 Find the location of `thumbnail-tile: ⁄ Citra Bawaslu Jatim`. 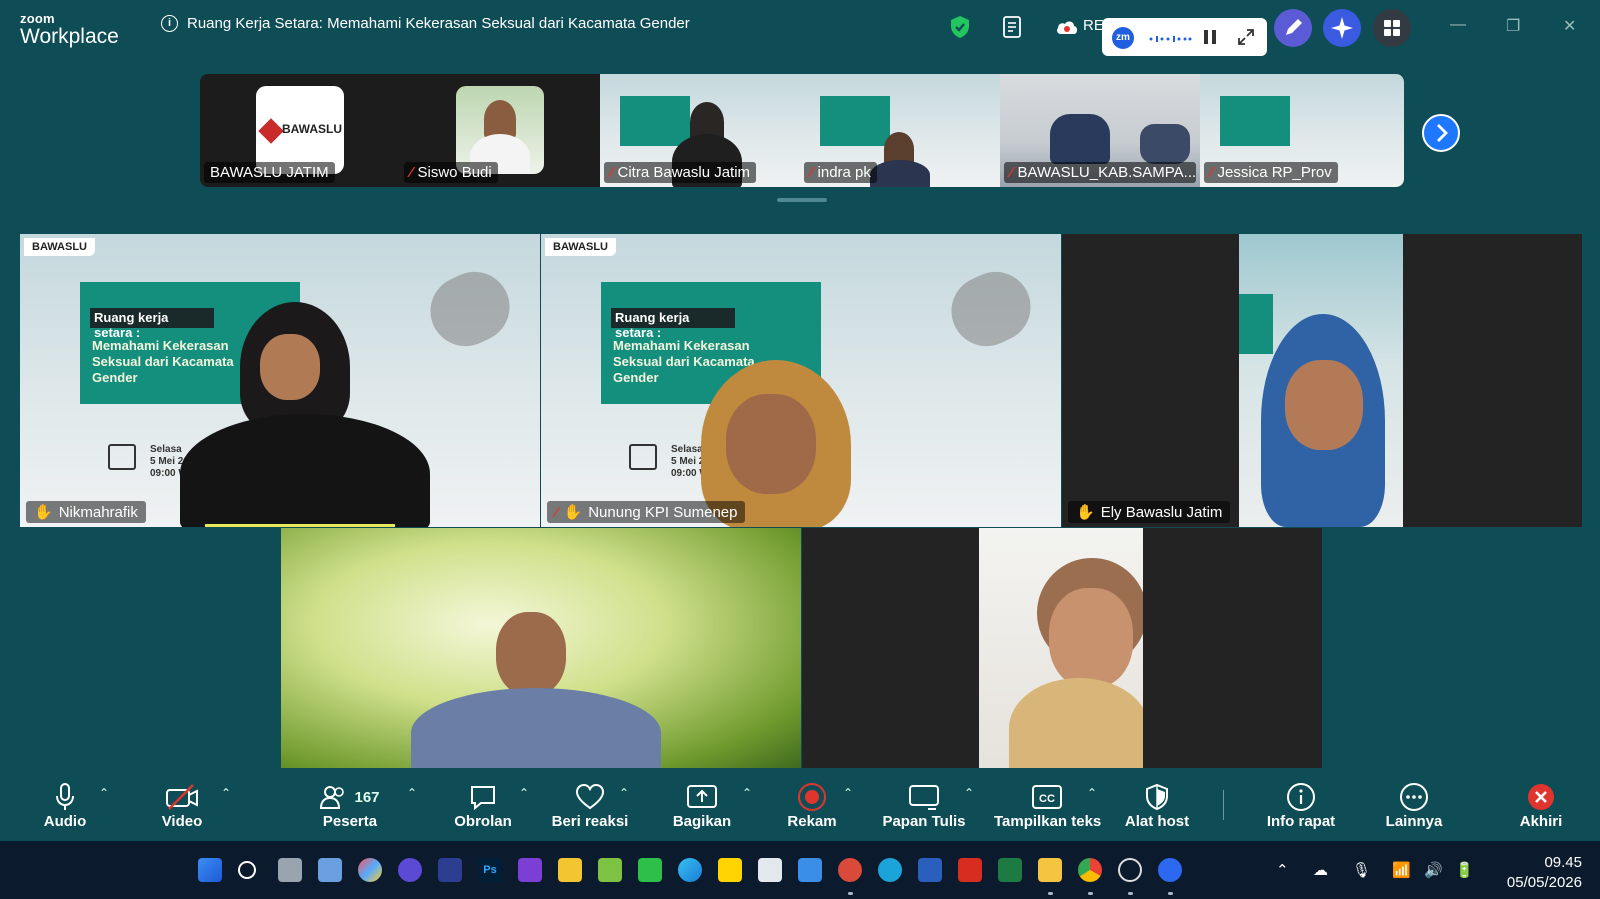

thumbnail-tile: ⁄ Citra Bawaslu Jatim is located at coordinates (700, 130).